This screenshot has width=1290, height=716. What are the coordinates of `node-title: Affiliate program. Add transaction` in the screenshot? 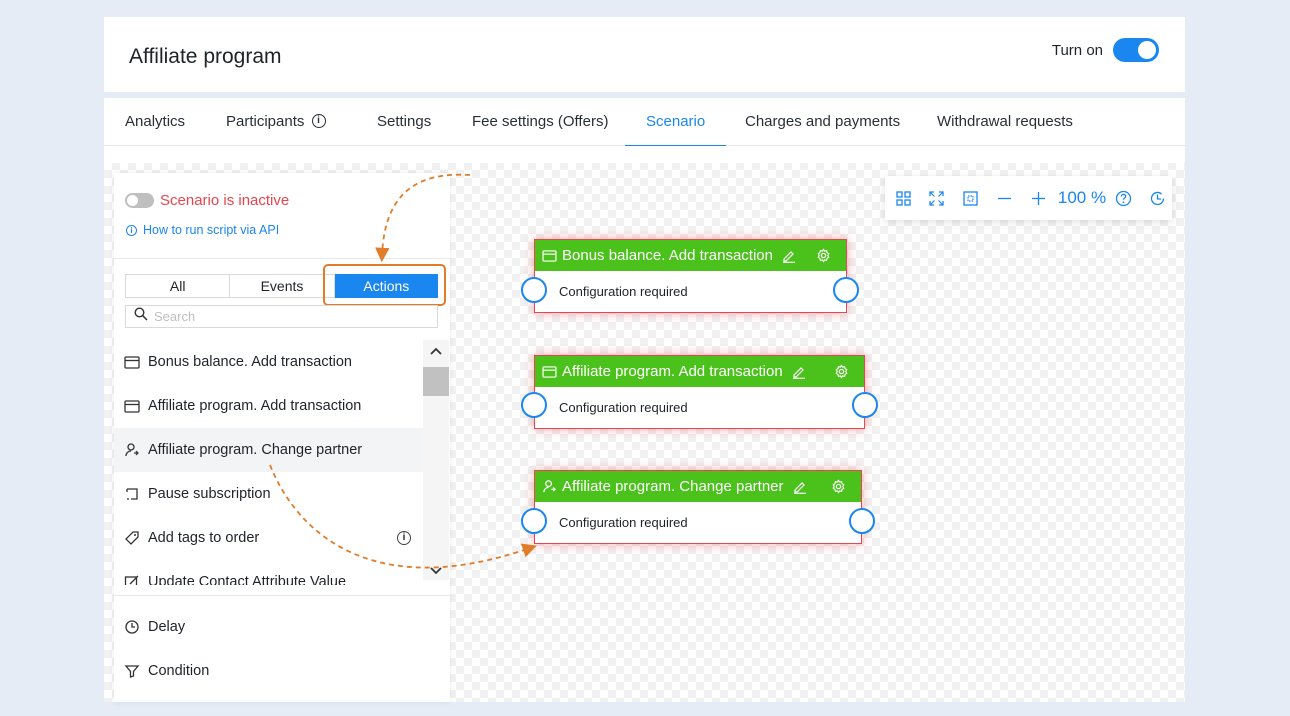 It's located at (672, 371).